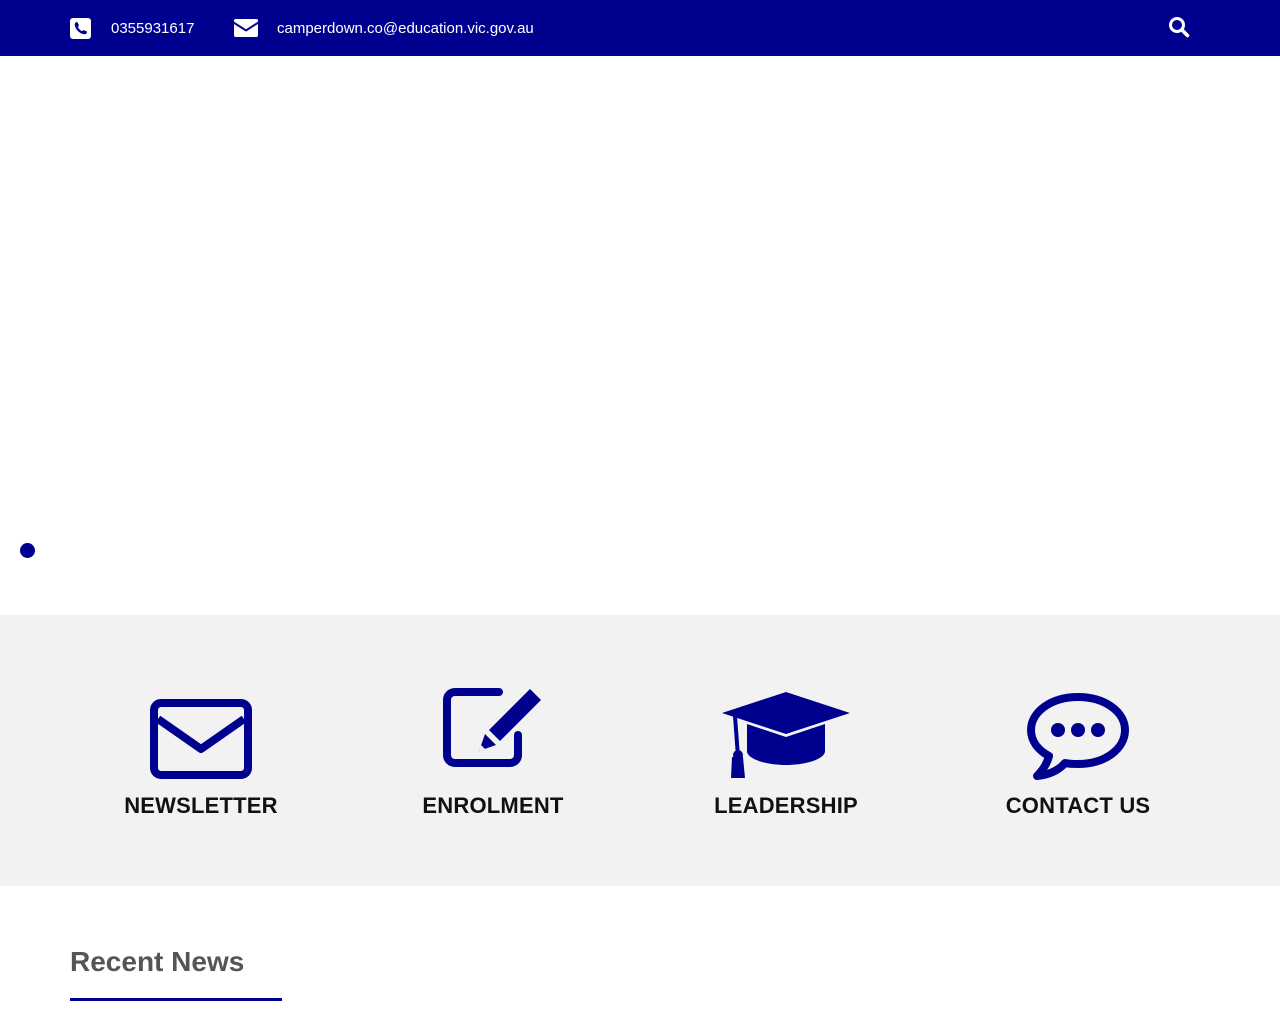 Image resolution: width=1280 pixels, height=1024 pixels. I want to click on edit-pencil-icon, so click(493, 731).